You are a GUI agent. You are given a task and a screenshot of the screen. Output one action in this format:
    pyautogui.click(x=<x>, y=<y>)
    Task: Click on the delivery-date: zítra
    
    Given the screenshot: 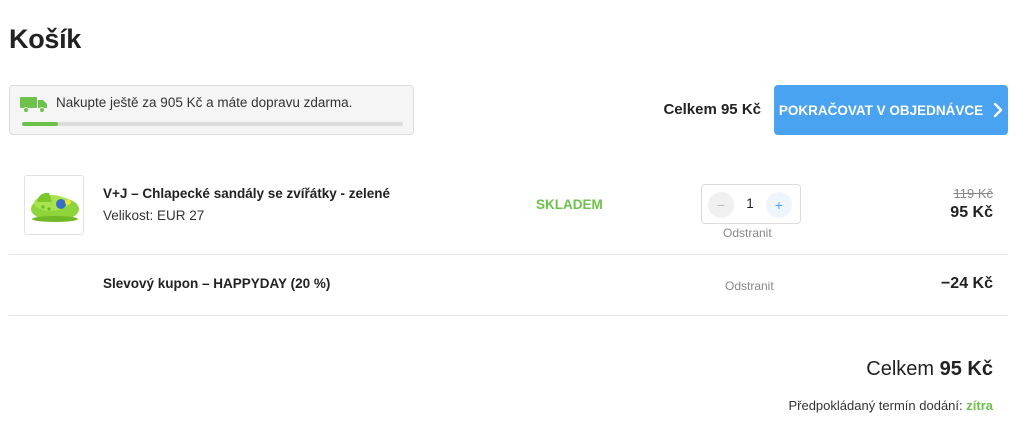 What is the action you would take?
    pyautogui.click(x=979, y=405)
    